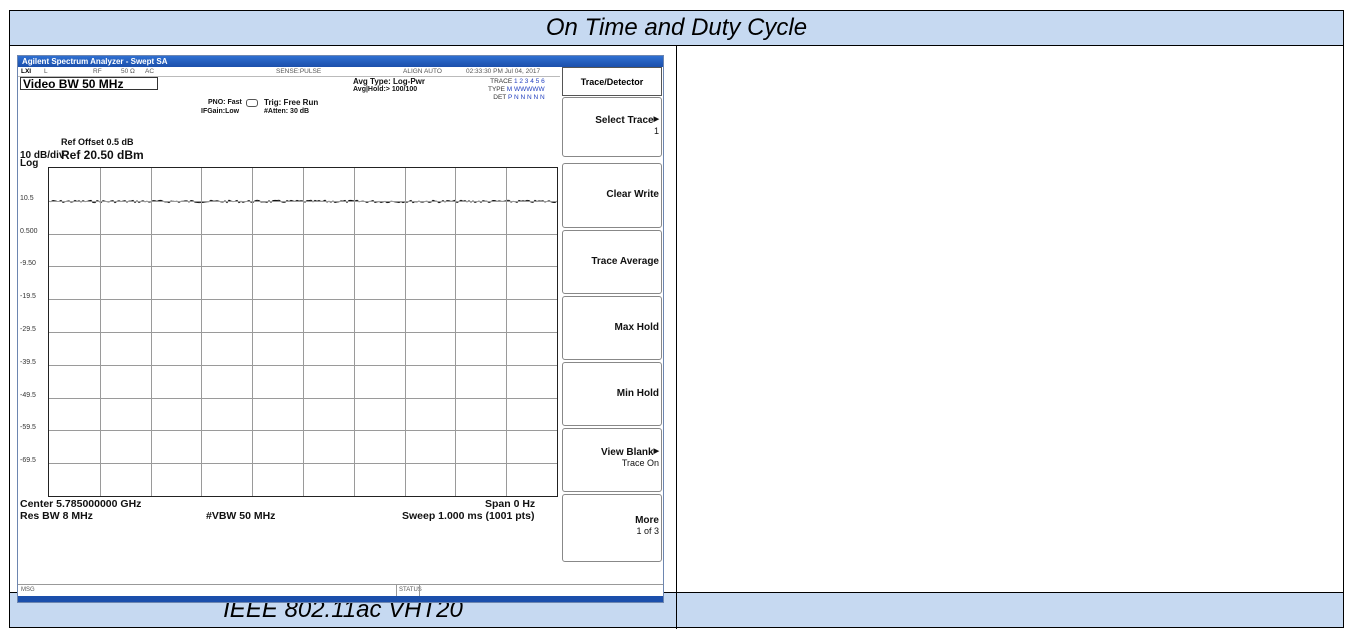 This screenshot has width=1354, height=632. I want to click on status-sense: SENSE:PULSE, so click(299, 71).